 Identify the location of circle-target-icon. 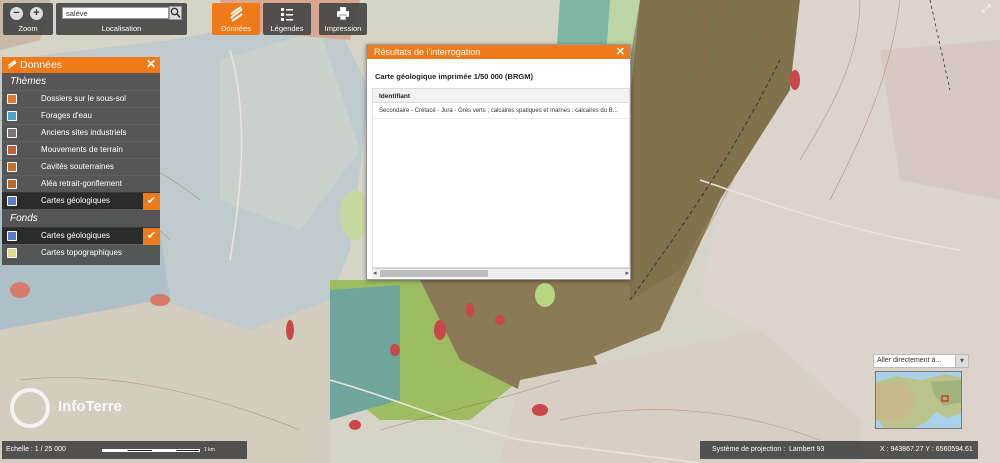
(12, 99).